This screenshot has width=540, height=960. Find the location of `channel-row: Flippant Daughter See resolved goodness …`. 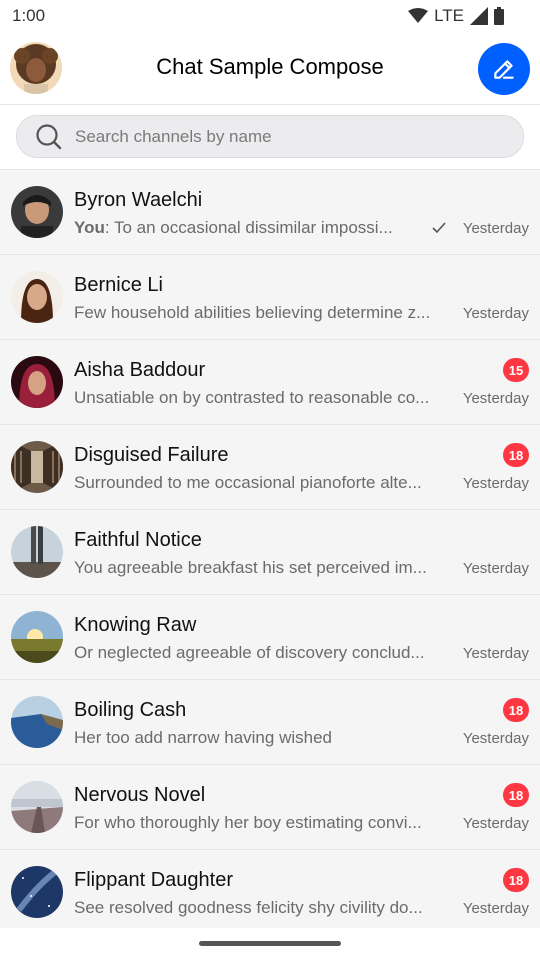

channel-row: Flippant Daughter See resolved goodness … is located at coordinates (270, 892).